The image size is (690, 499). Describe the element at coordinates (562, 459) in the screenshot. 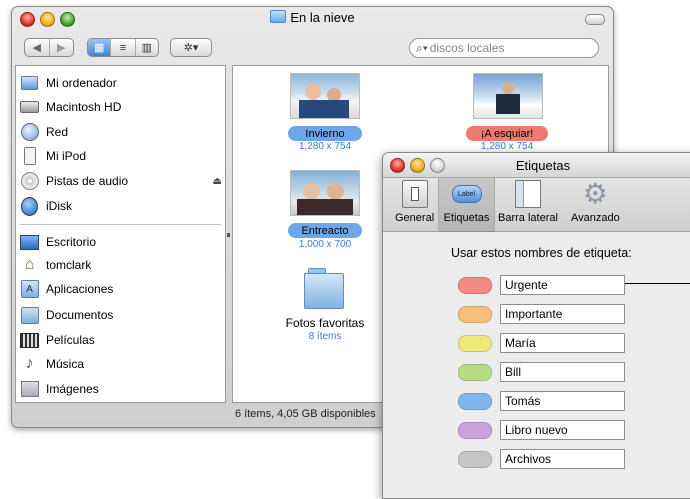

I see `label-name-field: Archivos` at that location.